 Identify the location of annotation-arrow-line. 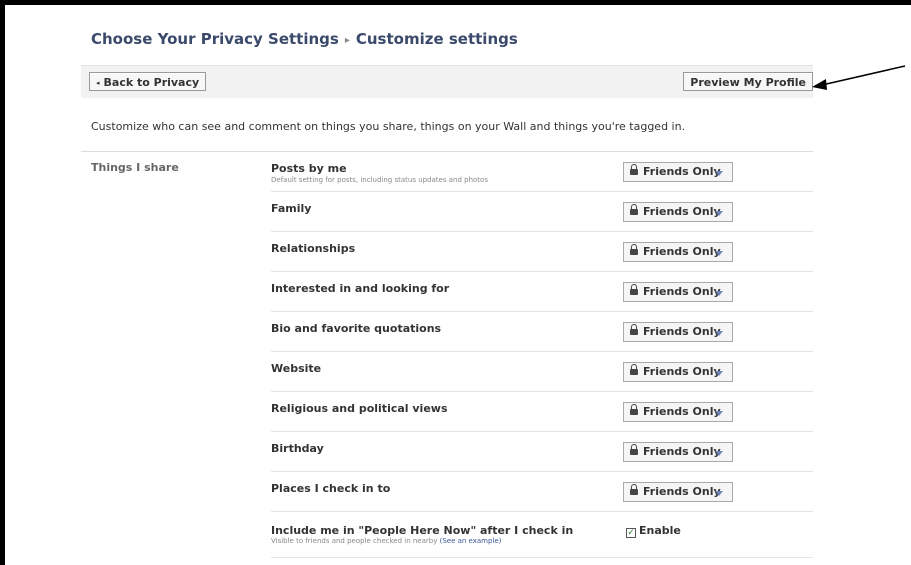
(863, 75).